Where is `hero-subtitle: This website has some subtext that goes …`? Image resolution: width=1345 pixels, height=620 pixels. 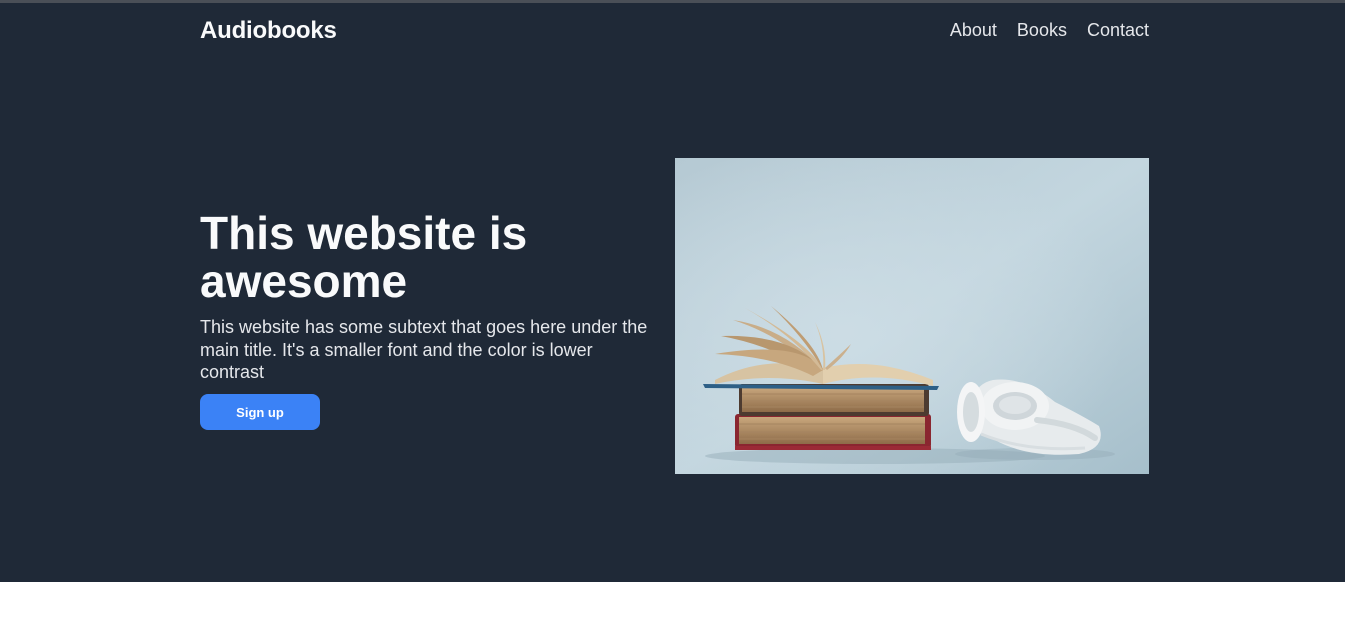
hero-subtitle: This website has some subtext that goes … is located at coordinates (424, 349).